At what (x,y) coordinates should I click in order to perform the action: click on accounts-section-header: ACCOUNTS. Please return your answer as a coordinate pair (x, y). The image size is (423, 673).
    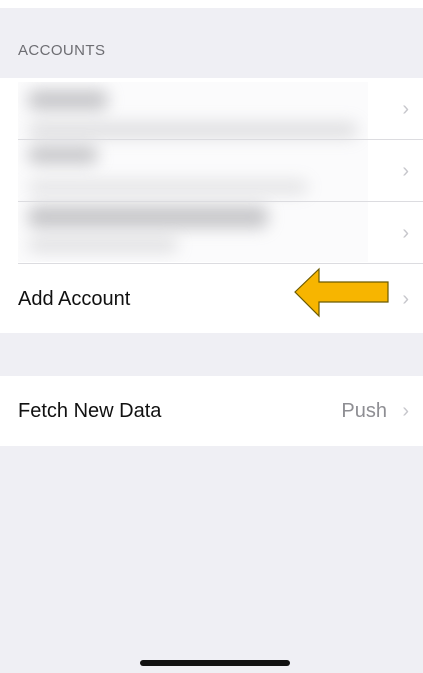
    Looking at the image, I should click on (62, 50).